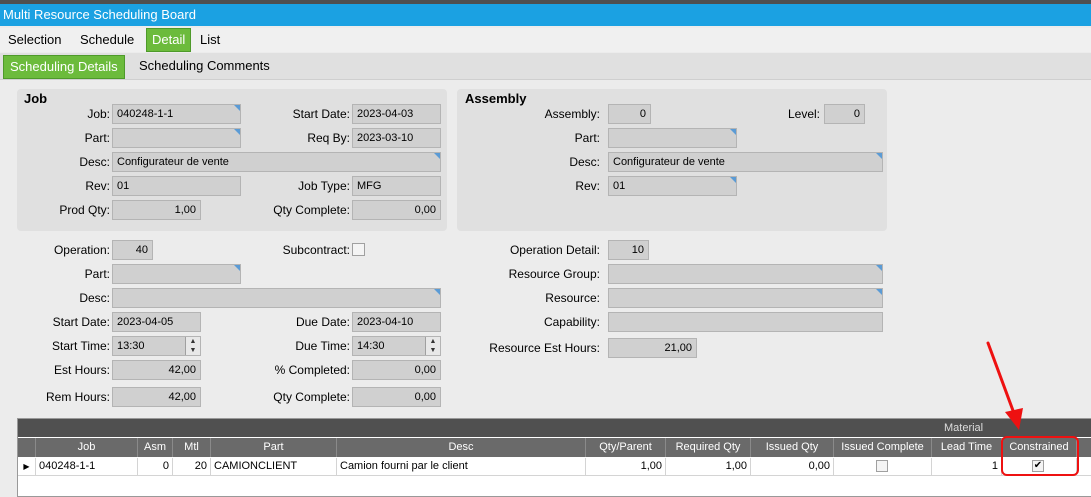 This screenshot has width=1091, height=497. Describe the element at coordinates (396, 138) in the screenshot. I see `req-by-field: 2023-03-10` at that location.